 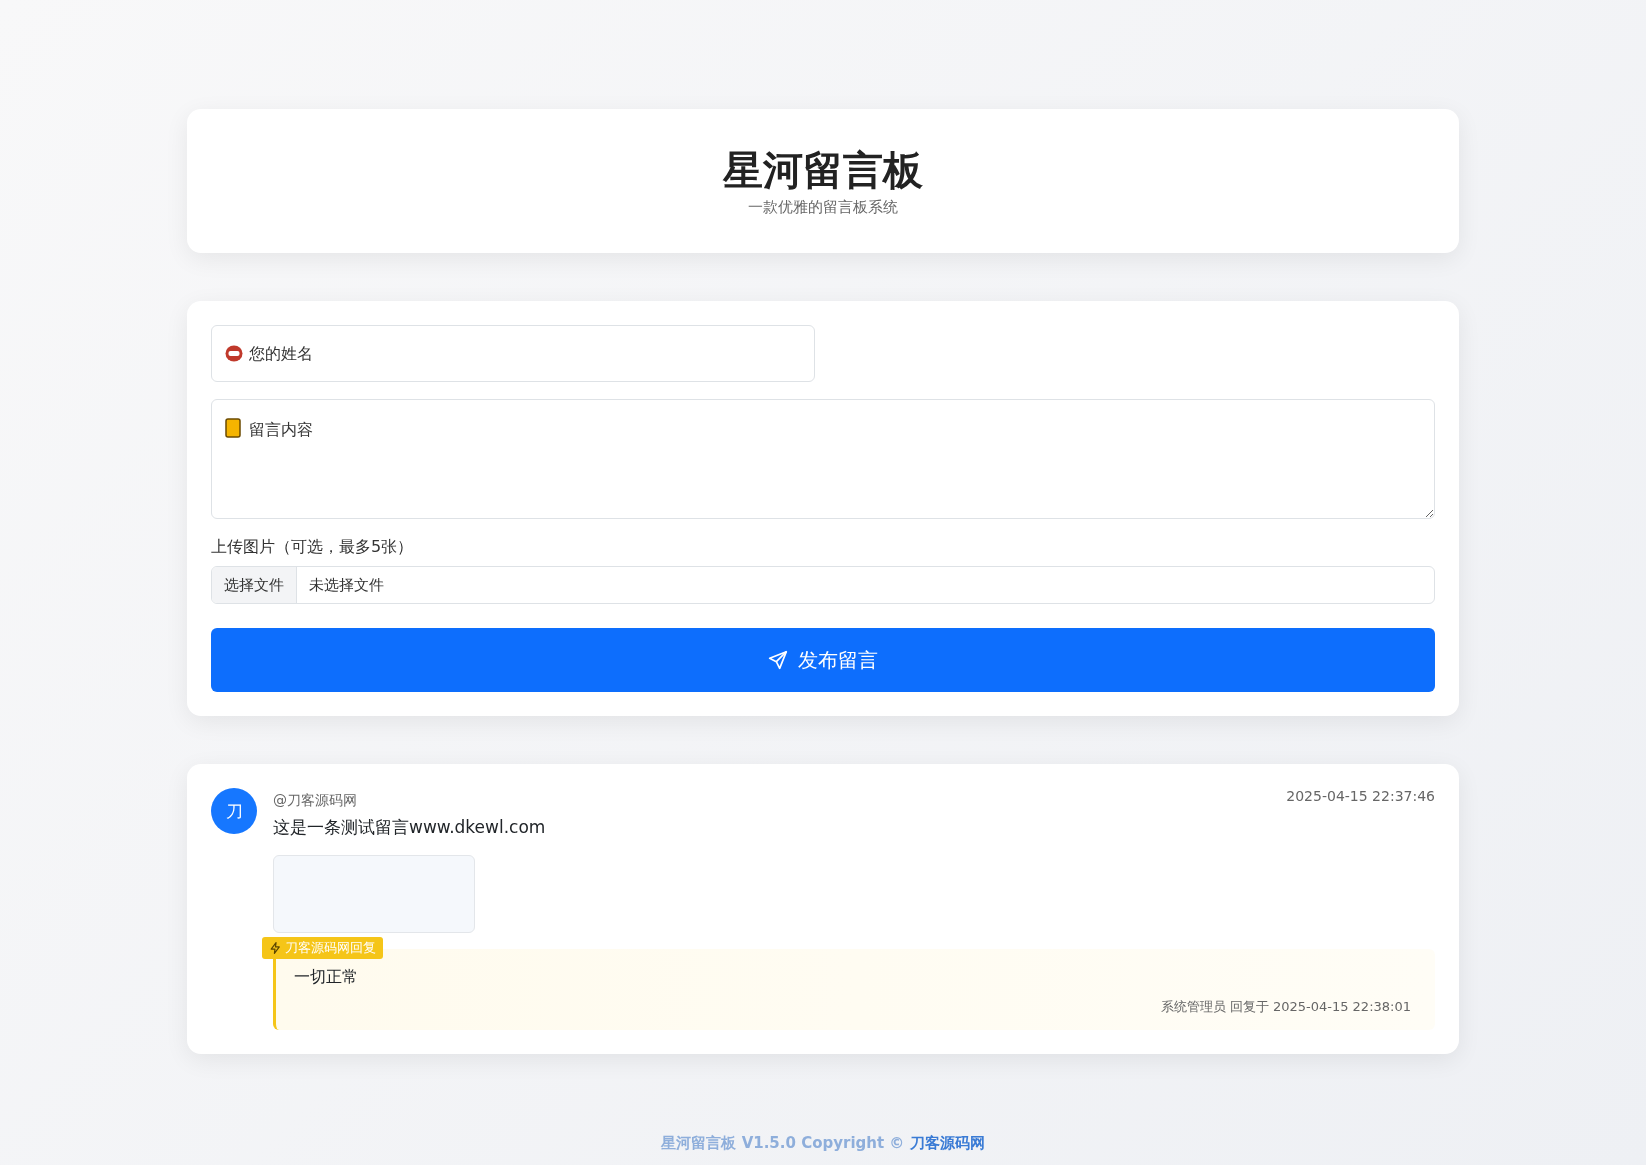 What do you see at coordinates (322, 948) in the screenshot?
I see `reply-badge: 刀客源码网回复` at bounding box center [322, 948].